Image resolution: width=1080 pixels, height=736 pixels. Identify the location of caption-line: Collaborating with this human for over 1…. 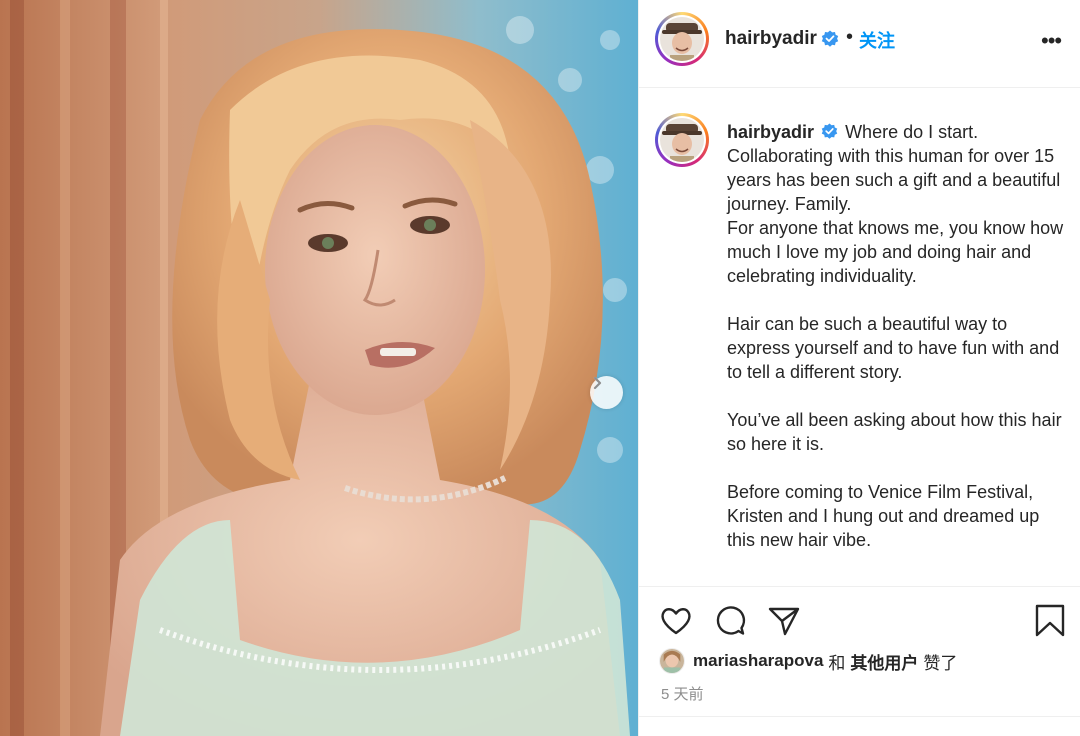
(894, 180).